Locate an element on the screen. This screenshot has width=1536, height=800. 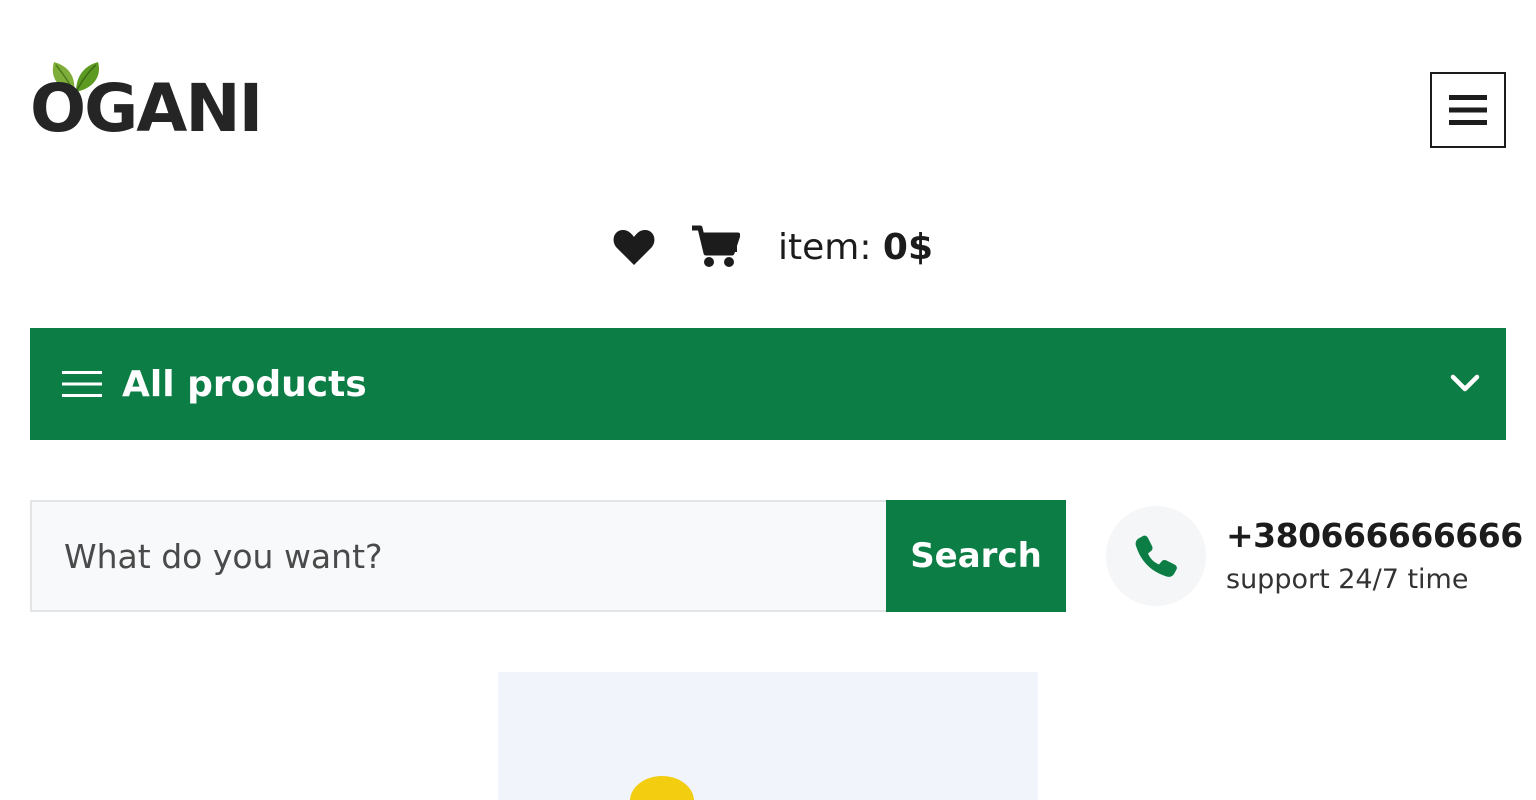
bars-icon is located at coordinates (82, 384).